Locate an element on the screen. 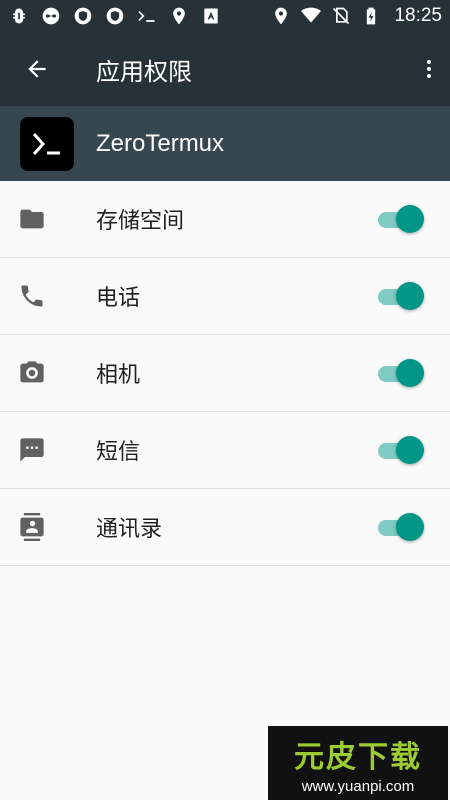  permission-item-storage: 存储空间 is located at coordinates (225, 219).